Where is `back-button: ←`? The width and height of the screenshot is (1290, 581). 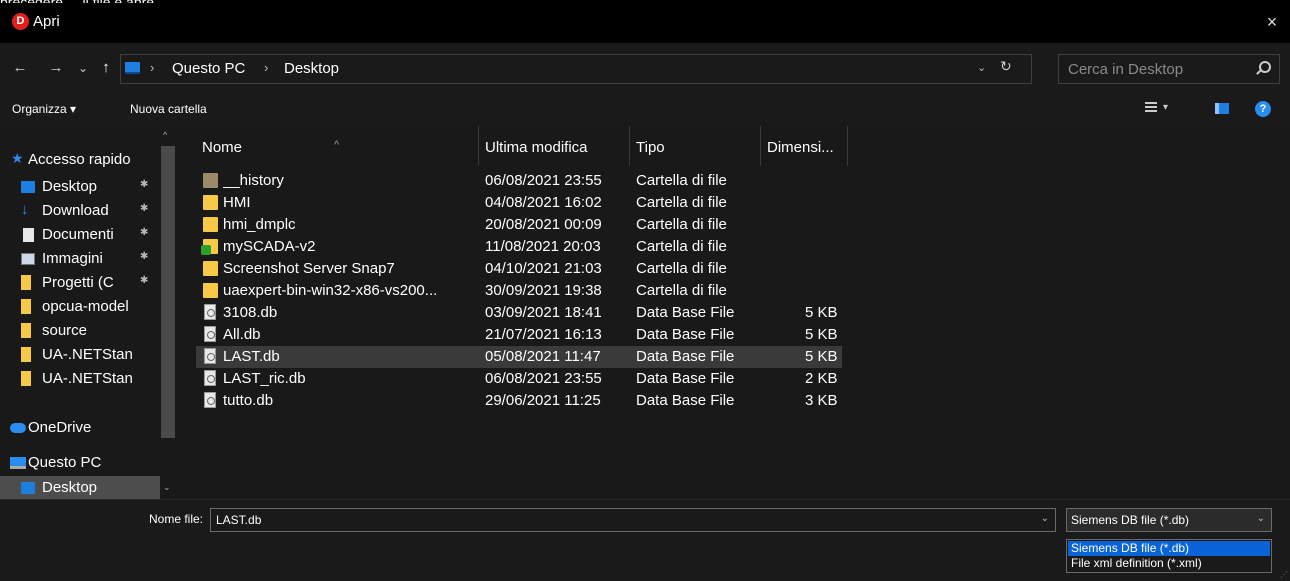
back-button: ← is located at coordinates (20, 68).